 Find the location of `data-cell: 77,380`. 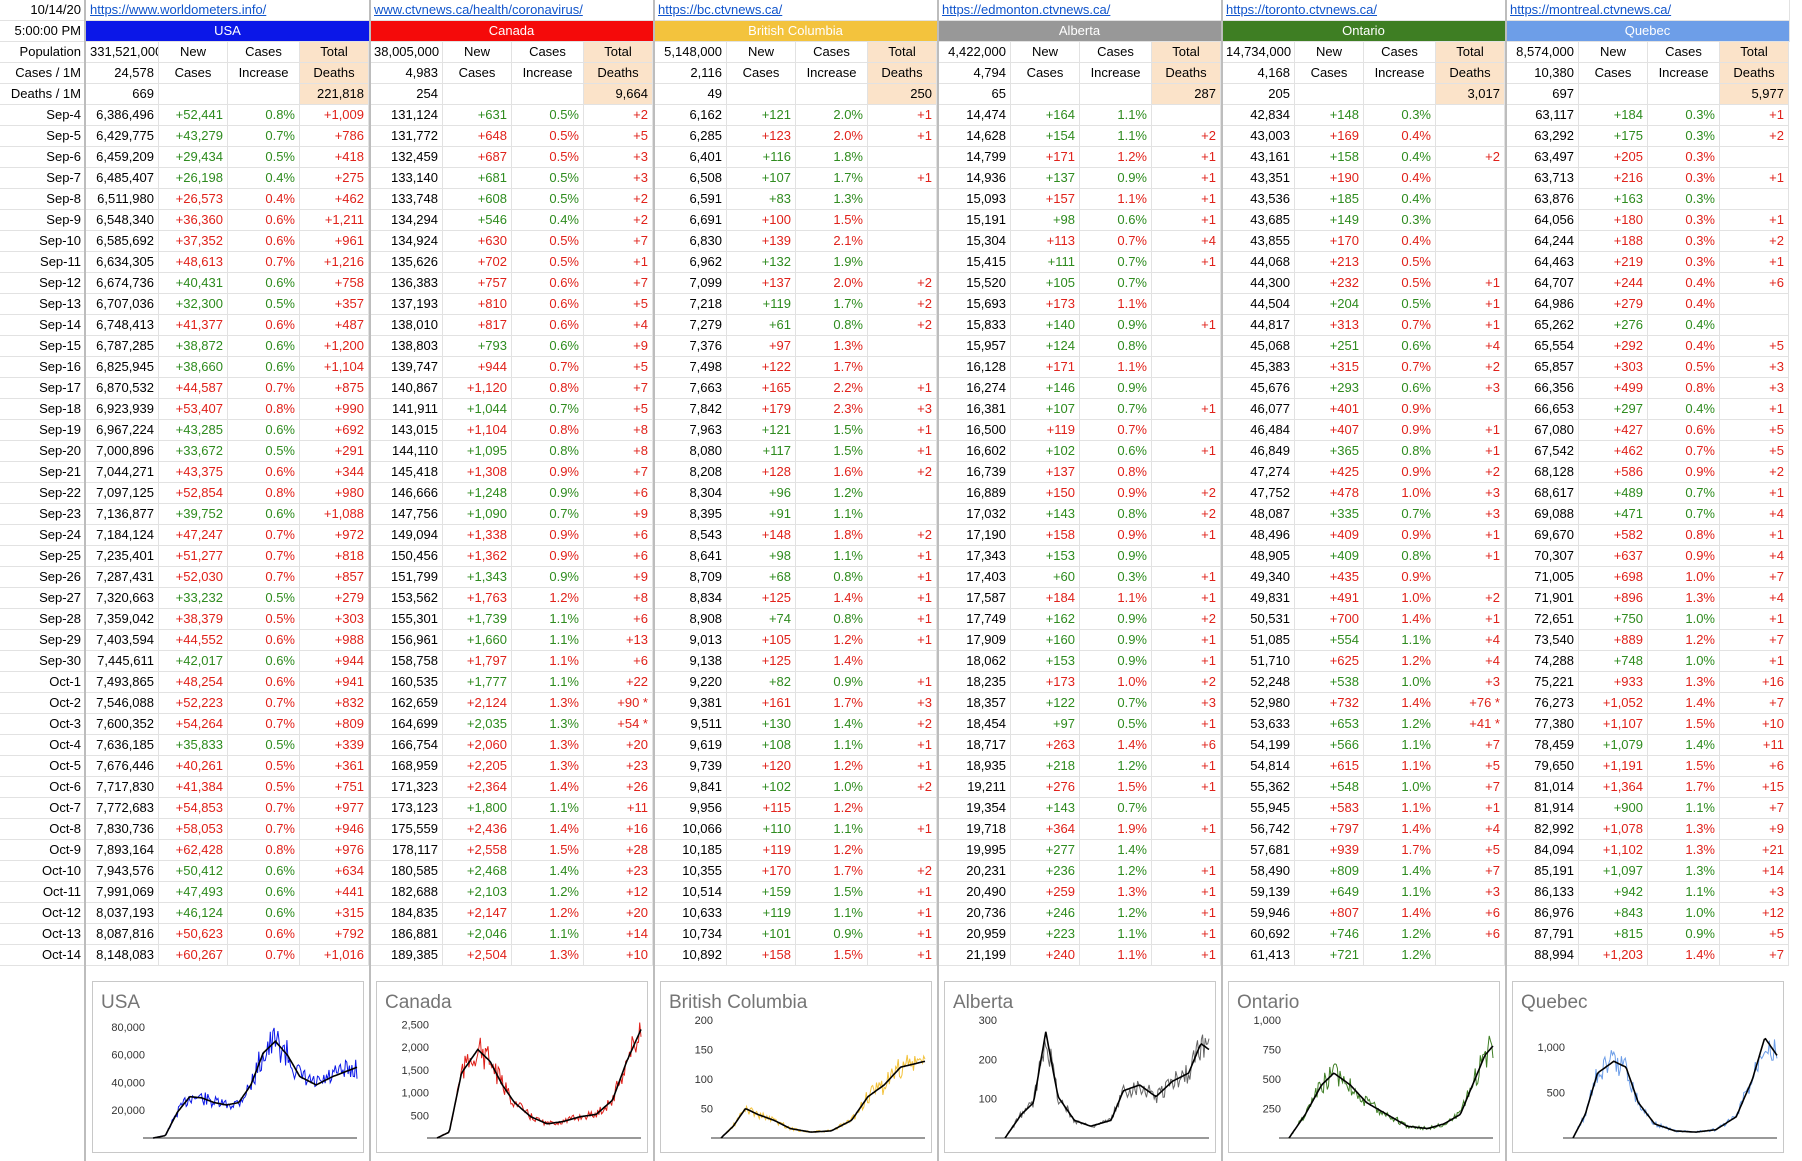

data-cell: 77,380 is located at coordinates (1542, 724).